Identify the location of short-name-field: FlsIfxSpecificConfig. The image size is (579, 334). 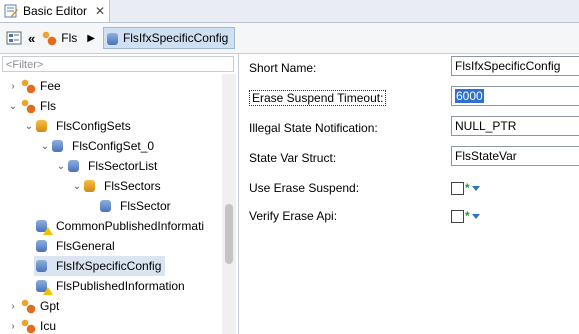
(515, 66).